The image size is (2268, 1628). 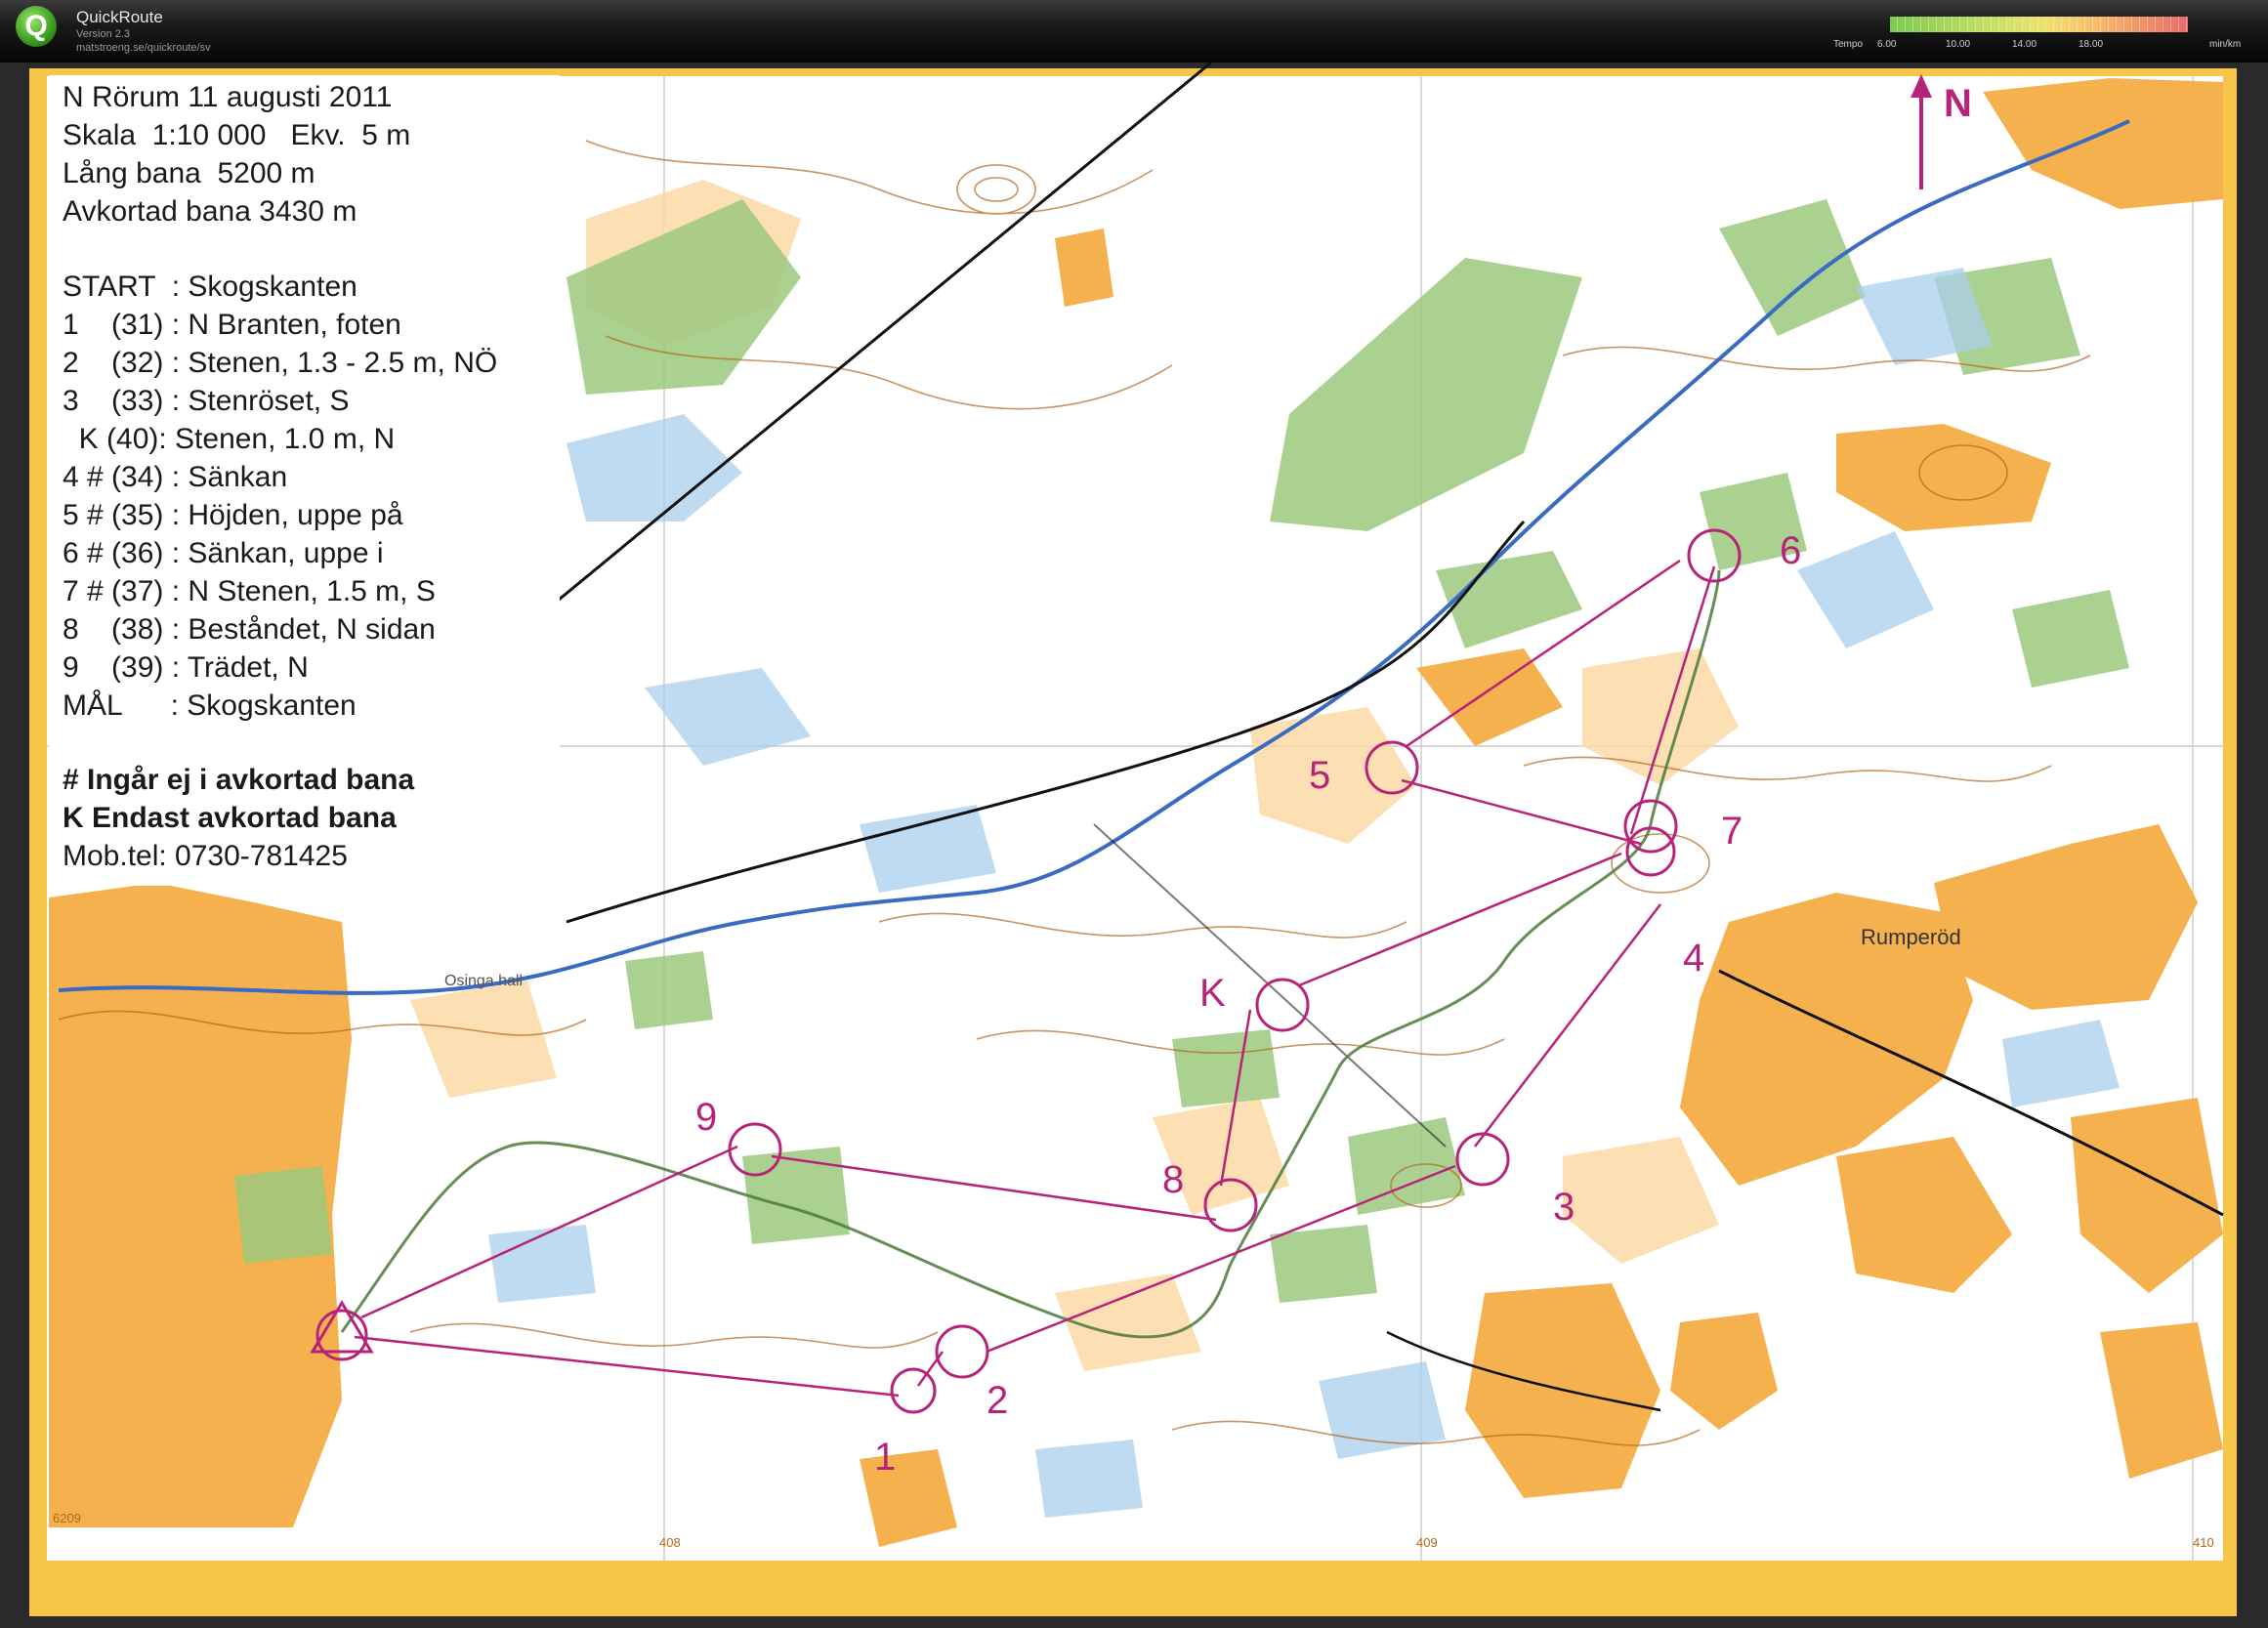 I want to click on course-scale: Skala 1:10 000 Ekv. 5 m, so click(x=237, y=135).